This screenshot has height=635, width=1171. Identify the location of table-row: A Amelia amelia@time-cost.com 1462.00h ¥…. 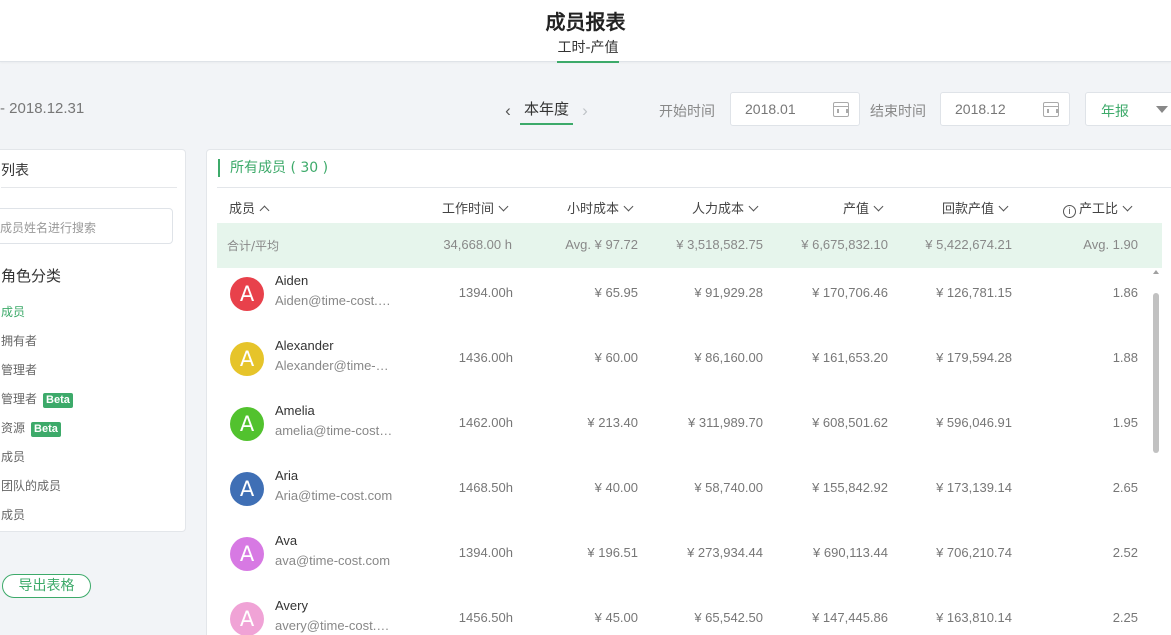
(684, 430).